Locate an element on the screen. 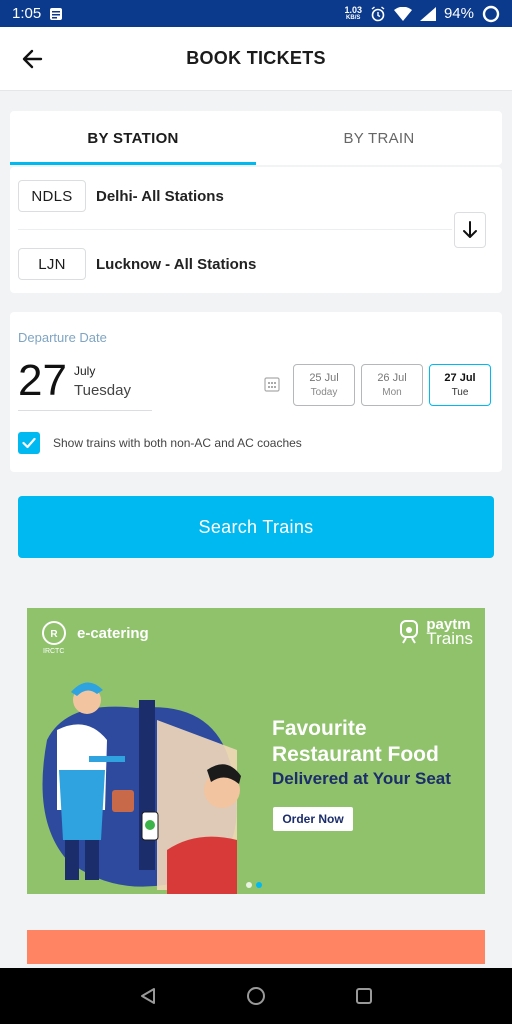 This screenshot has height=1024, width=512. page-title: BOOK TICKETS is located at coordinates (256, 58).